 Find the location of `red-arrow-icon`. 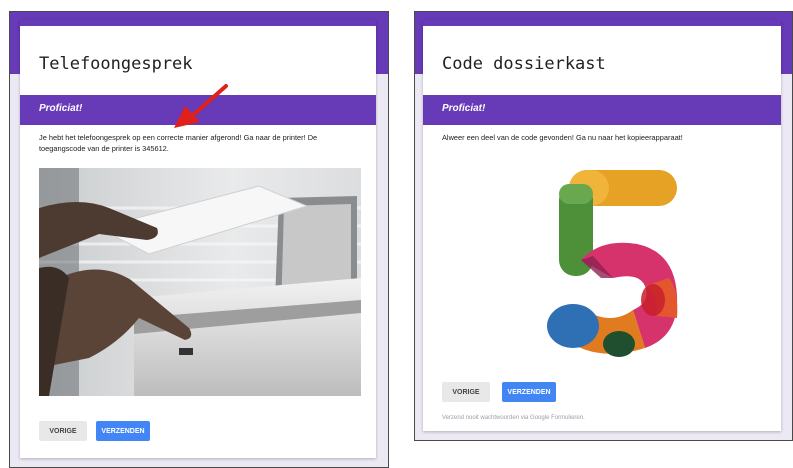

red-arrow-icon is located at coordinates (201, 106).